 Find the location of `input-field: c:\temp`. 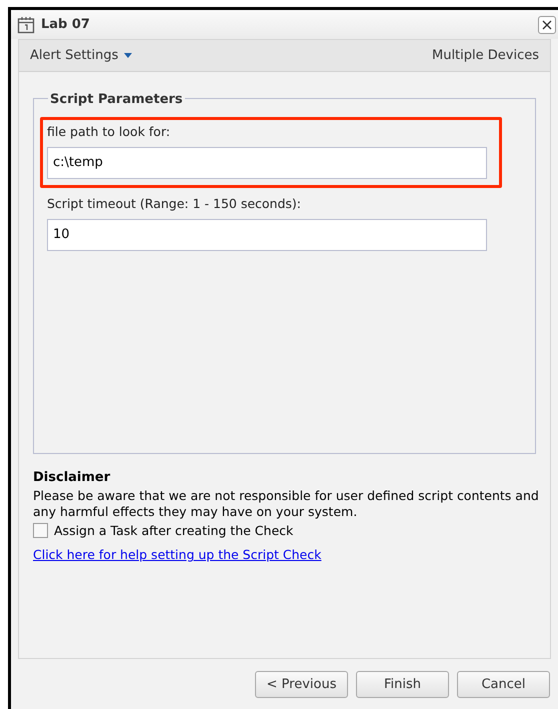

input-field: c:\temp is located at coordinates (267, 162).